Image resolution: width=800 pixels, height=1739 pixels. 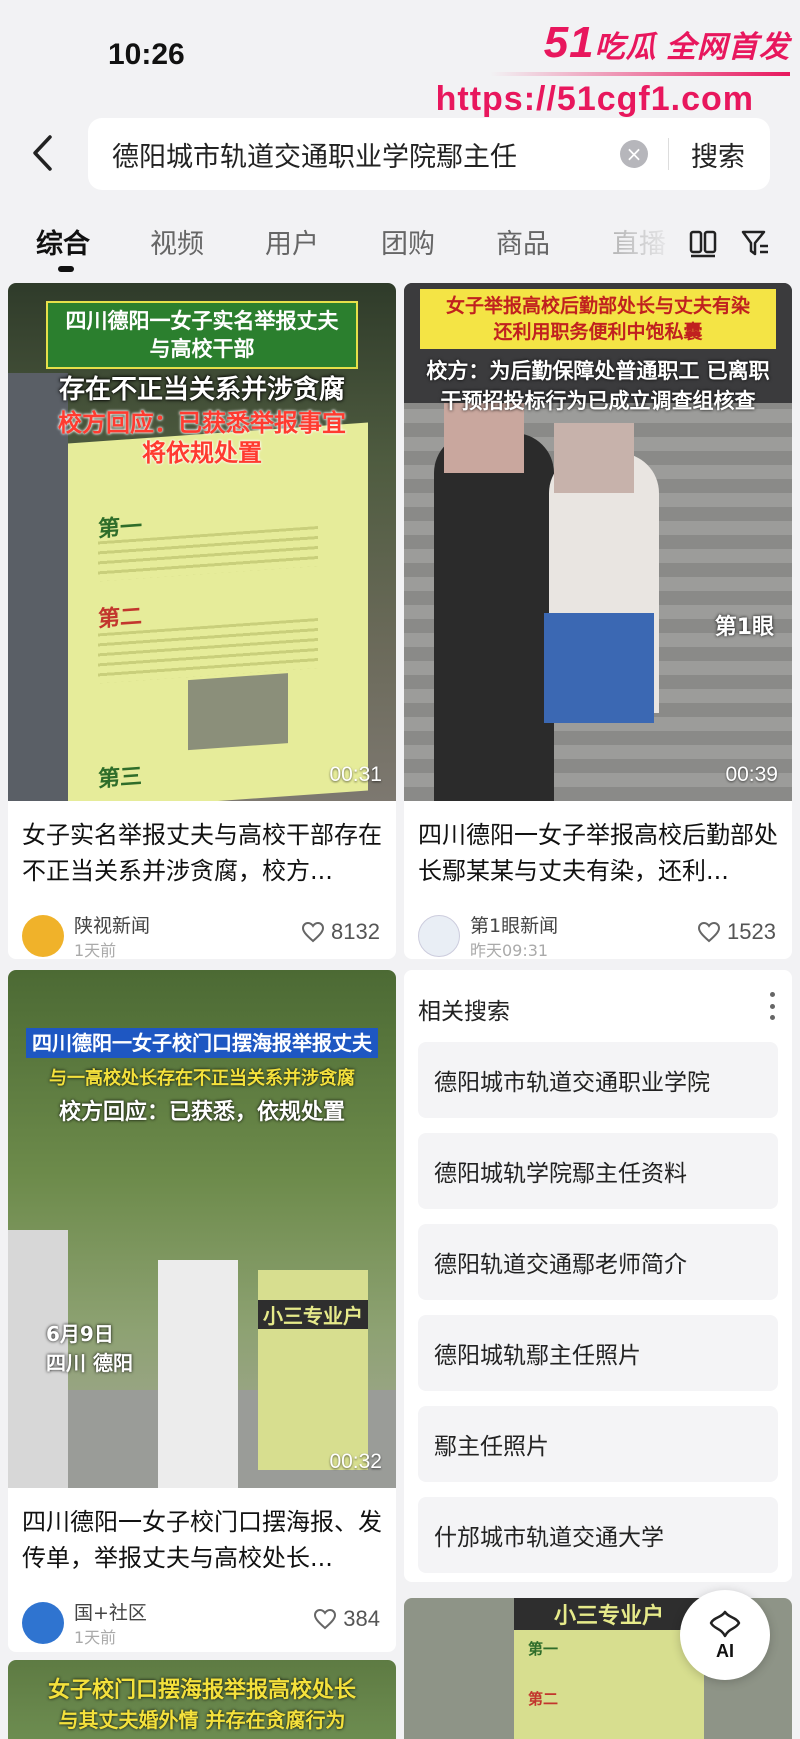 What do you see at coordinates (89, 1348) in the screenshot?
I see `date-label: 6月9日 四川 德阳` at bounding box center [89, 1348].